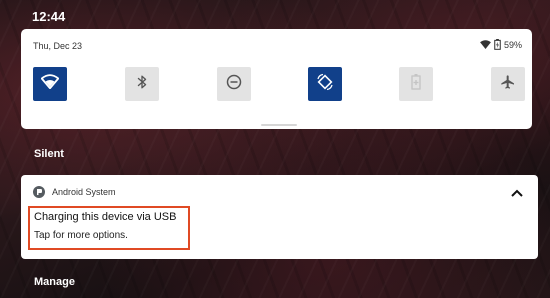 Image resolution: width=550 pixels, height=298 pixels. I want to click on notification-text: Tap for more options., so click(81, 235).